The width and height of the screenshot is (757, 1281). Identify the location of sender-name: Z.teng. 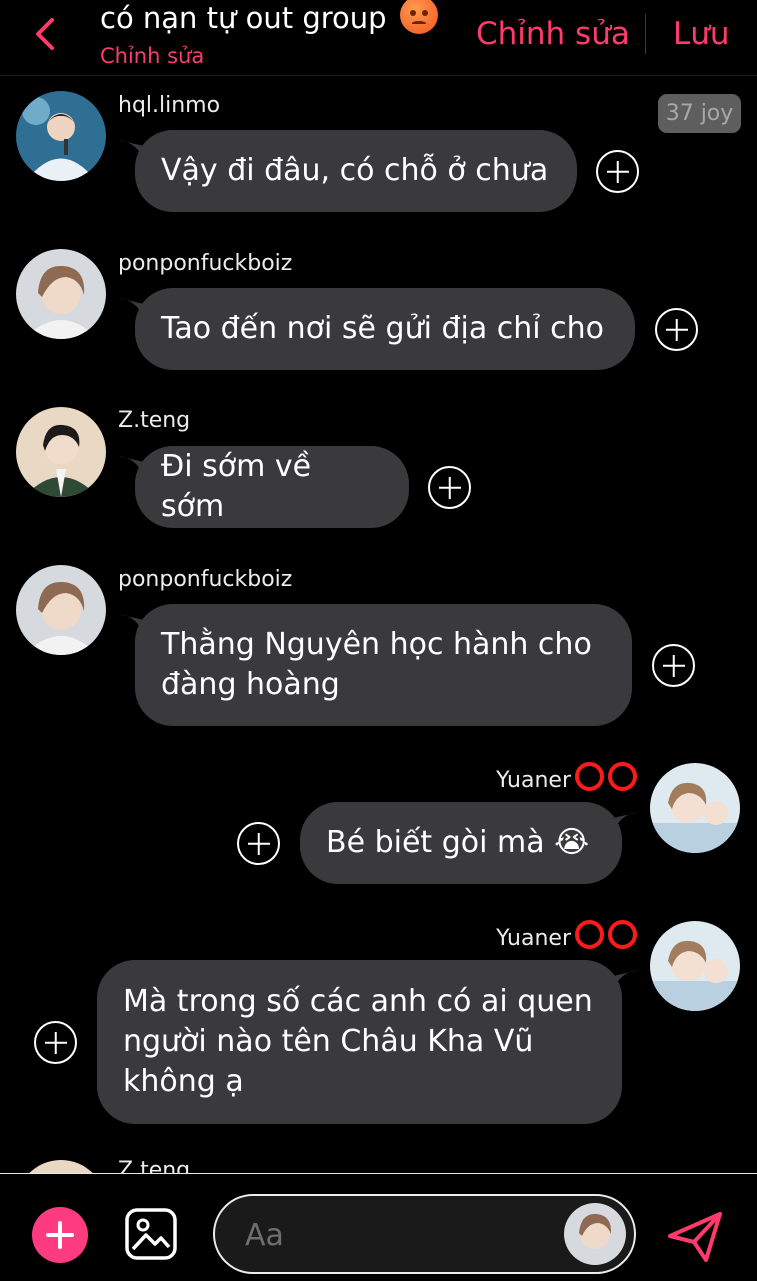
(154, 420).